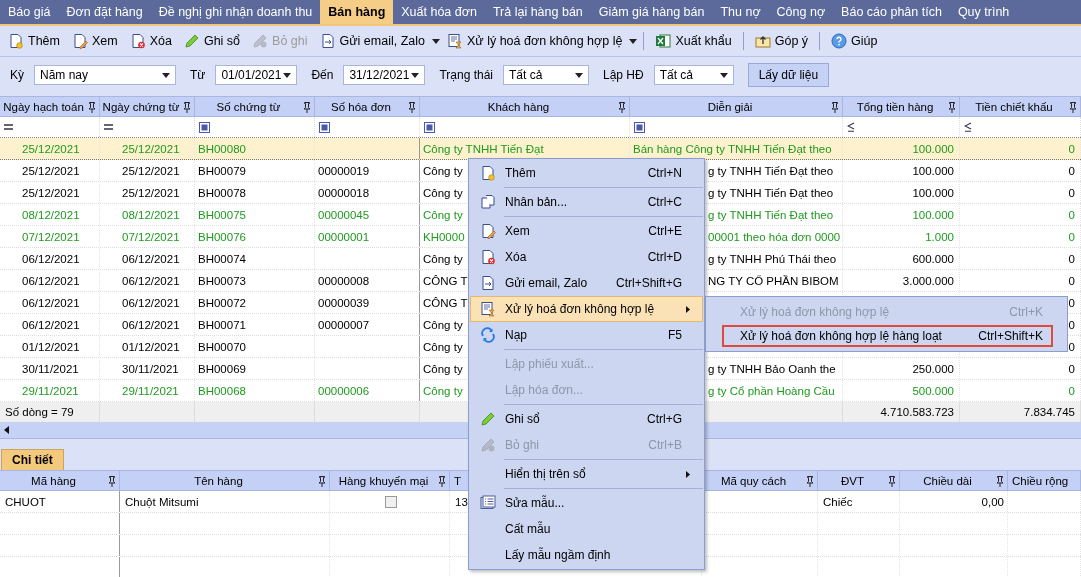  I want to click on row-count: Số dòng = 79, so click(39, 412).